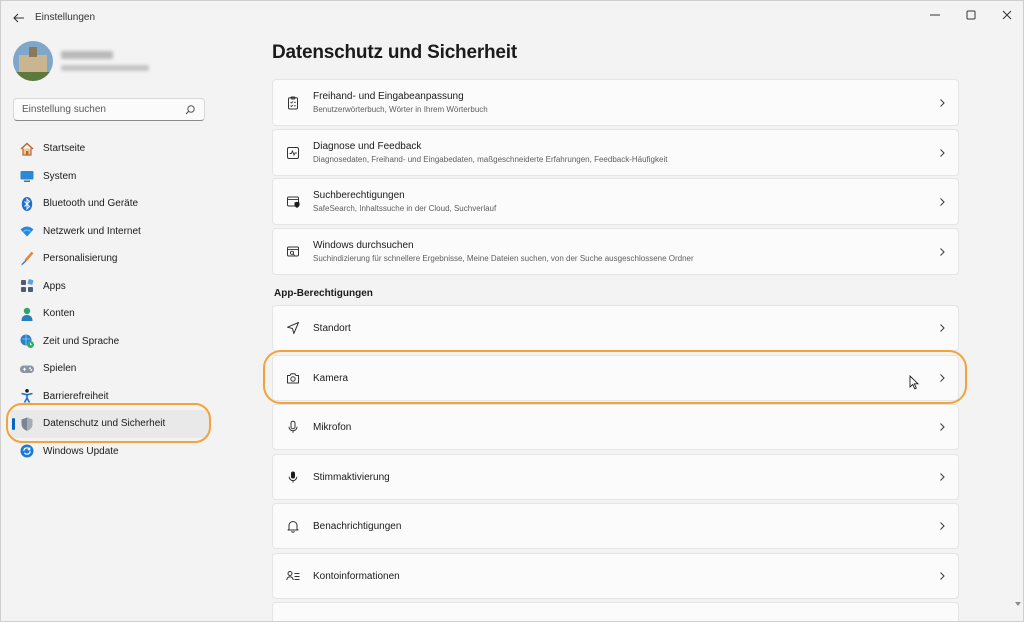 Image resolution: width=1024 pixels, height=622 pixels. Describe the element at coordinates (395, 52) in the screenshot. I see `page-title: Datenschutz und Sicherheit` at that location.